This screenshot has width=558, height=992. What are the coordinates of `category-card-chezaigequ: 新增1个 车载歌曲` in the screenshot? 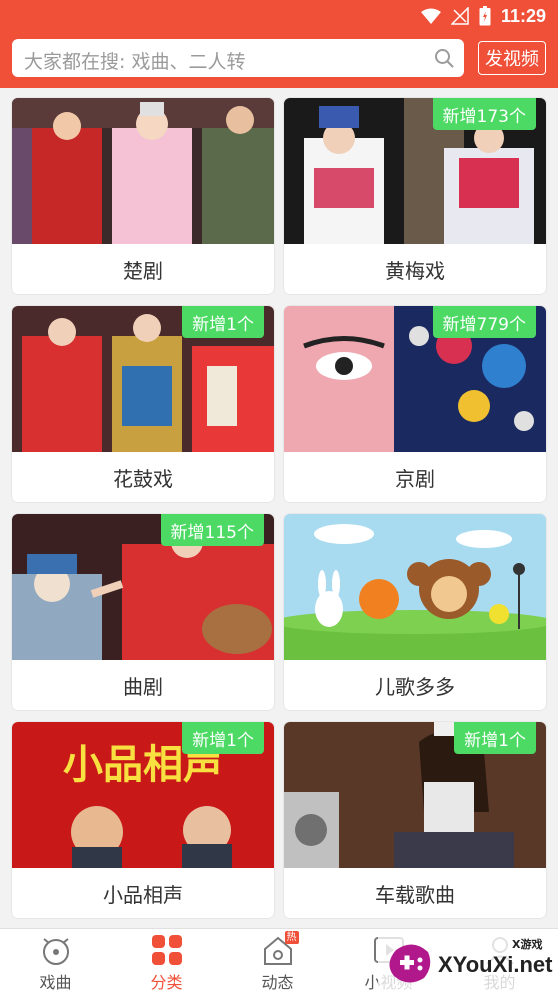 It's located at (415, 820).